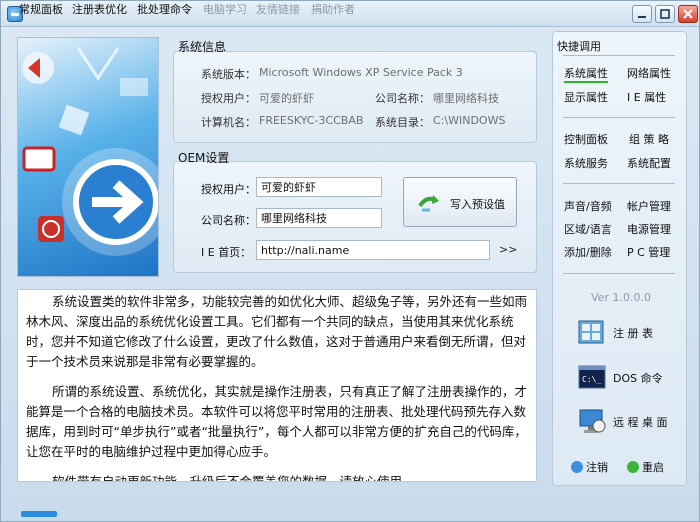 This screenshot has height=522, width=700. What do you see at coordinates (591, 332) in the screenshot?
I see `registry-icon` at bounding box center [591, 332].